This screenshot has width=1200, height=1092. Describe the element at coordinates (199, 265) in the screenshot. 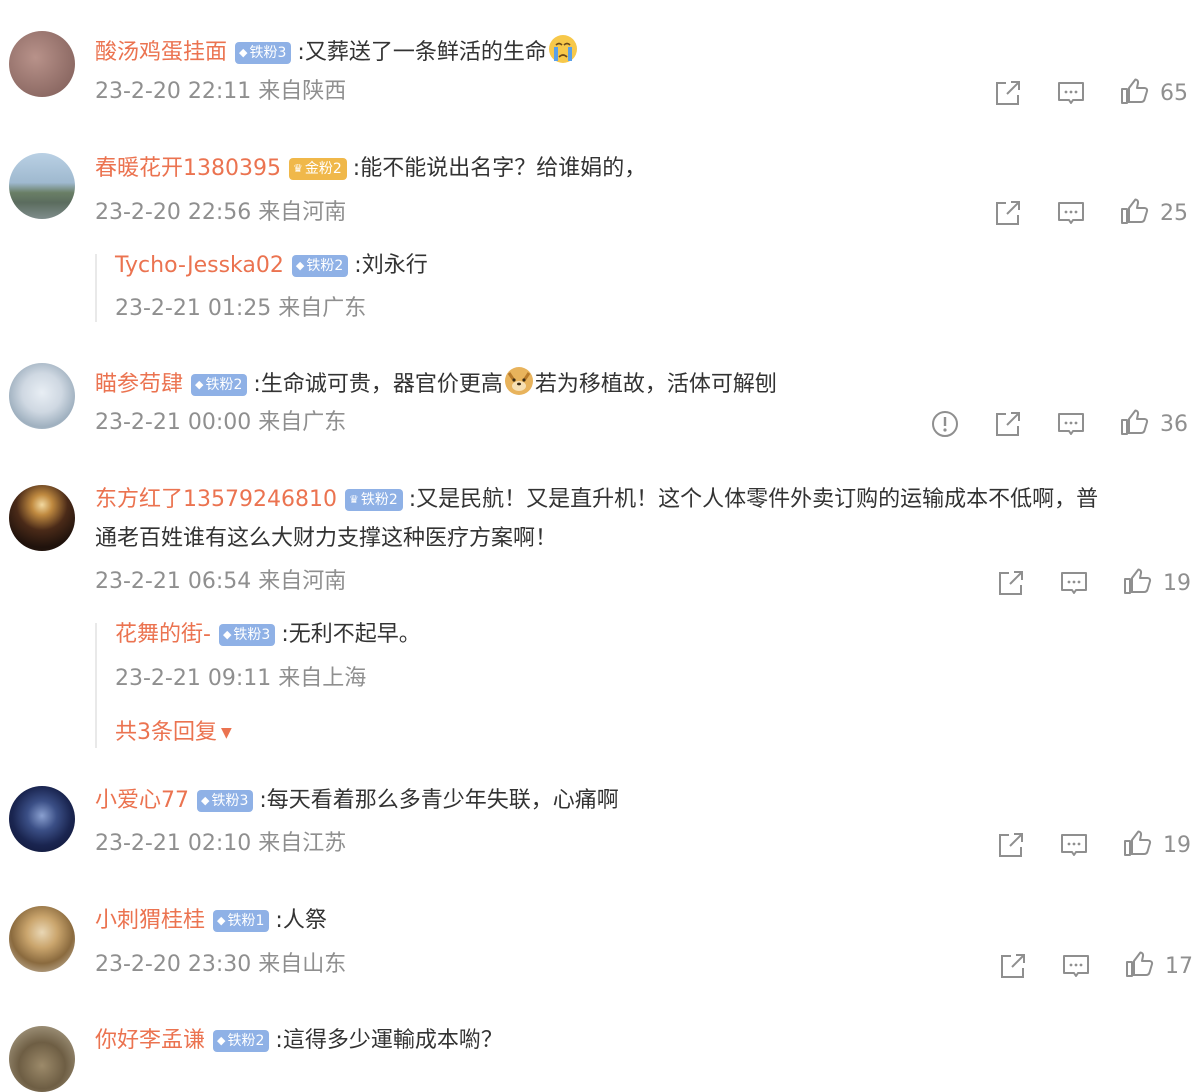

I see `reply-username: Tycho-Jesska02` at that location.